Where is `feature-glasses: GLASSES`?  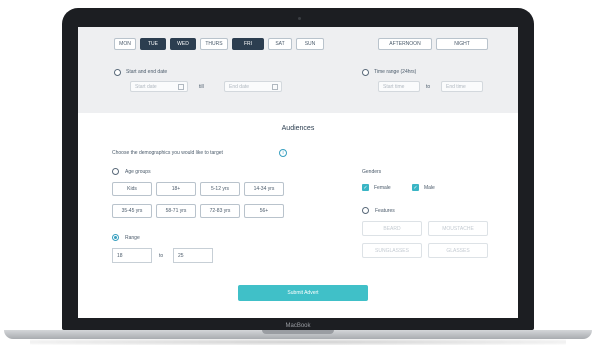 feature-glasses: GLASSES is located at coordinates (458, 250).